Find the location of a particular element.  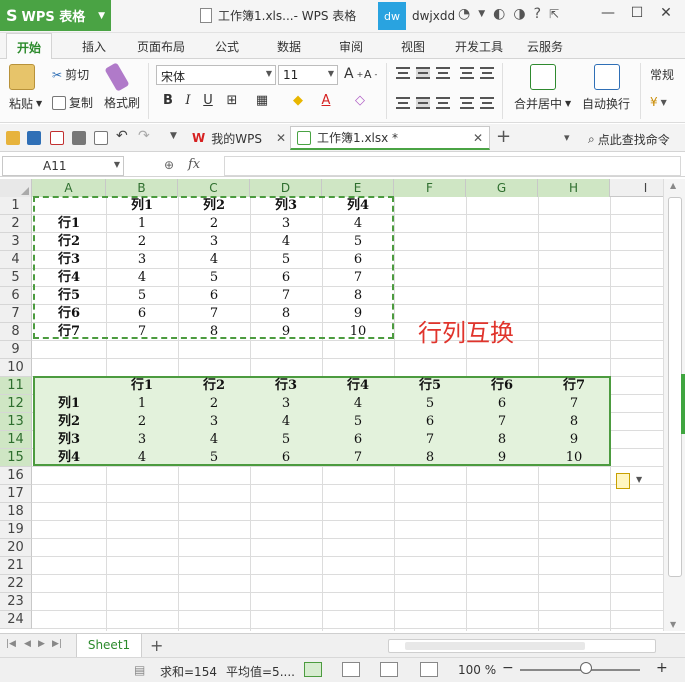

currency-format-icon: ¥ ▼ is located at coordinates (658, 102).